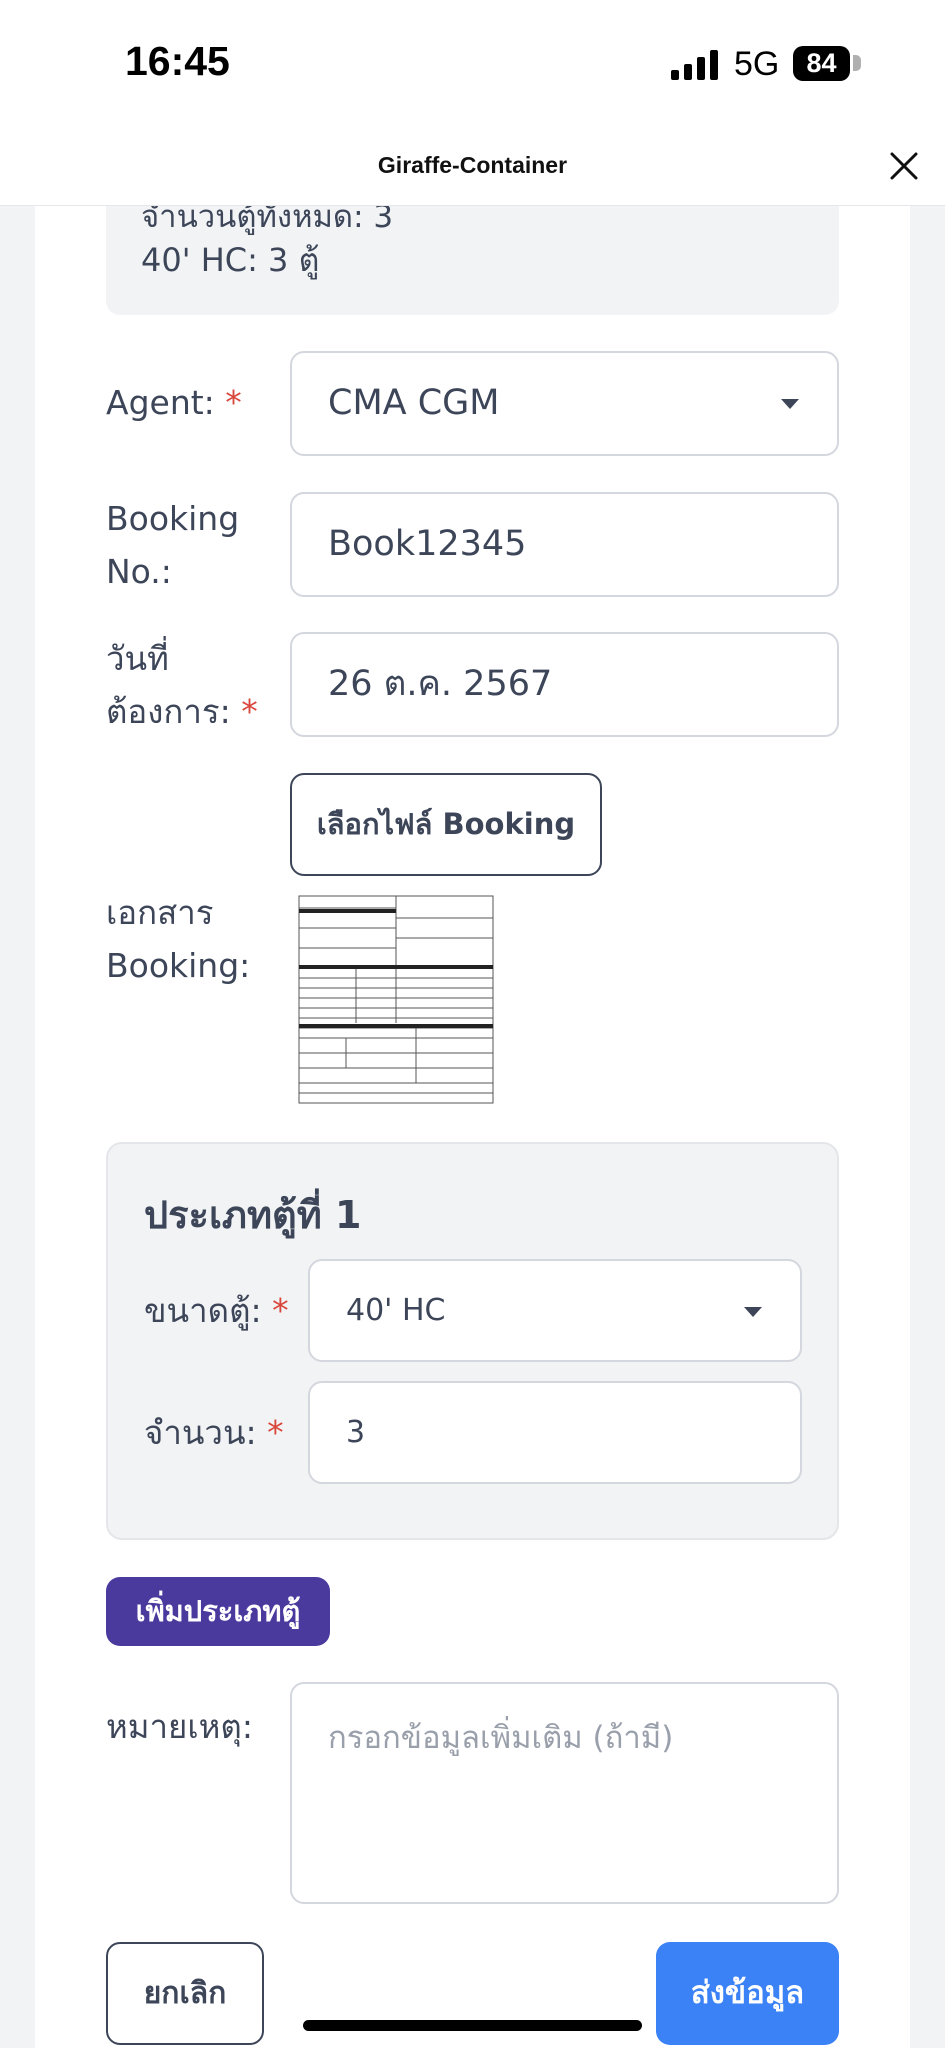  Describe the element at coordinates (230, 260) in the screenshot. I see `summary-line: 40' HC: 3 ตู้` at that location.